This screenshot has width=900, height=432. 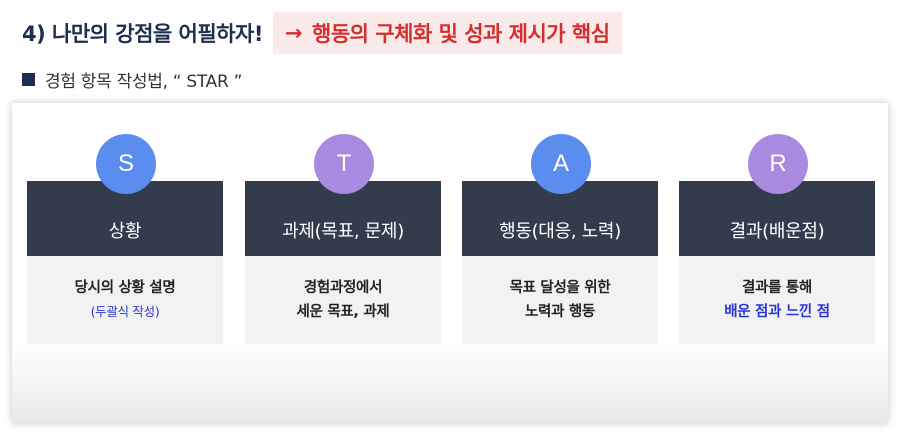 I want to click on key-point-banner: → 행동의 구체화 및 성과 제시가 핵심, so click(x=447, y=33).